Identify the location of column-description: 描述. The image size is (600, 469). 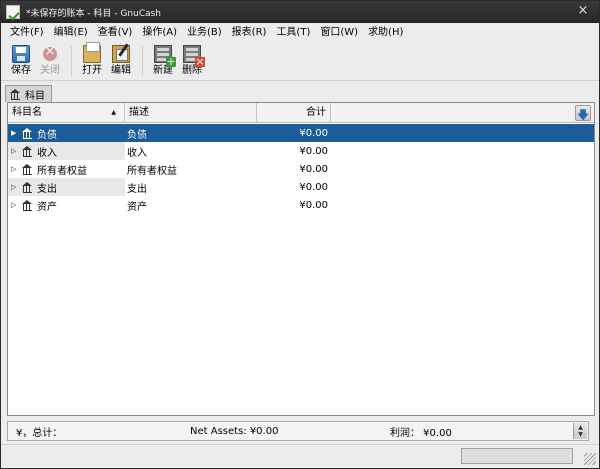
(191, 113).